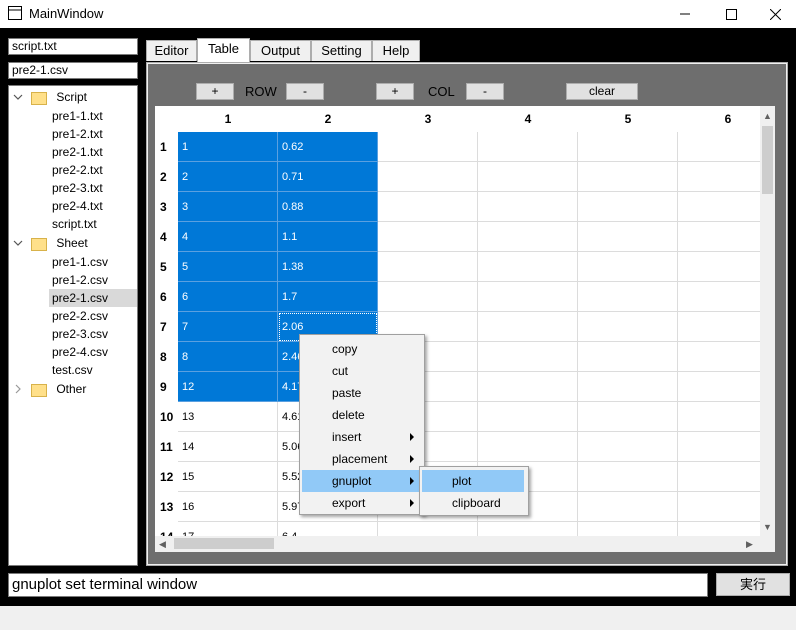 Image resolution: width=796 pixels, height=630 pixels. I want to click on minimize-button, so click(685, 14).